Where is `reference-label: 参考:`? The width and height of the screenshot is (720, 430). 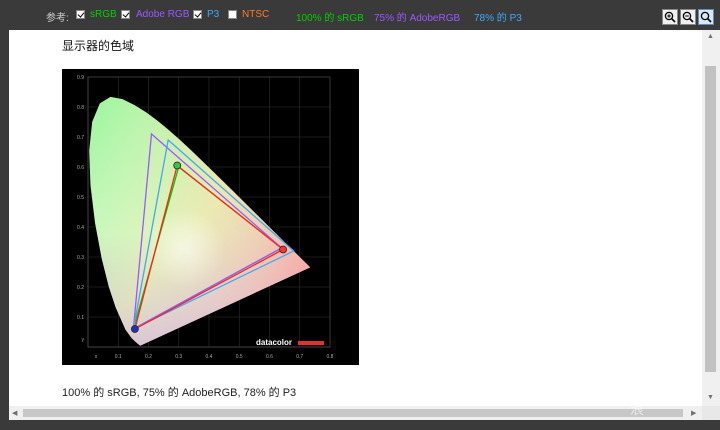
reference-label: 参考: is located at coordinates (57, 18).